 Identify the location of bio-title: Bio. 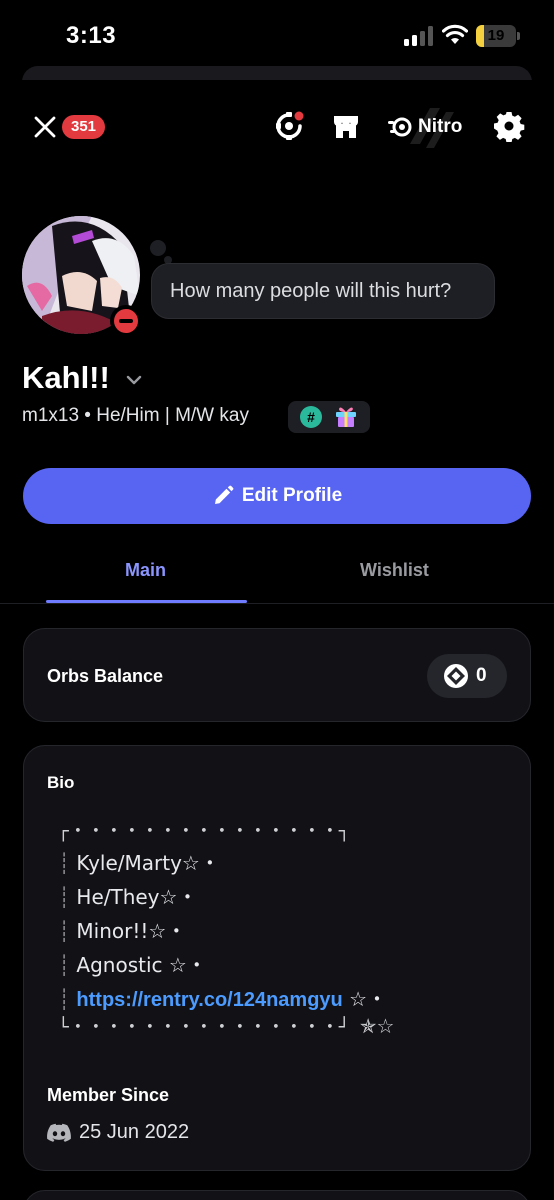
(61, 782).